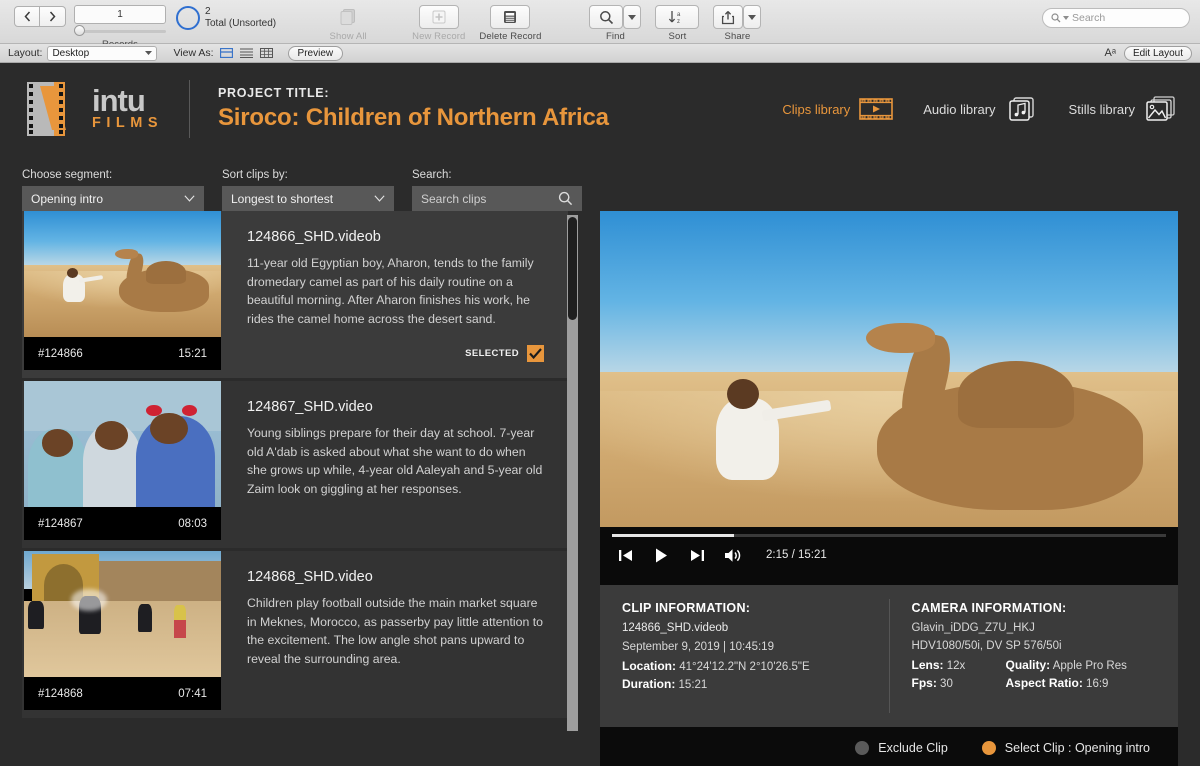  I want to click on clip-filename: 124867_SHD.video, so click(310, 407).